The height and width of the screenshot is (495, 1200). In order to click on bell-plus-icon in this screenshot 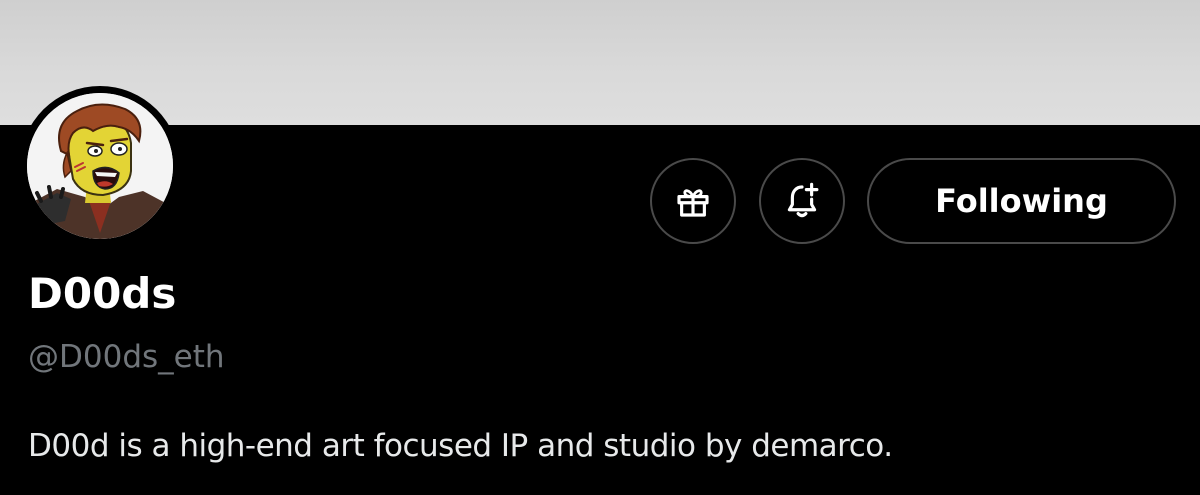, I will do `click(803, 200)`.